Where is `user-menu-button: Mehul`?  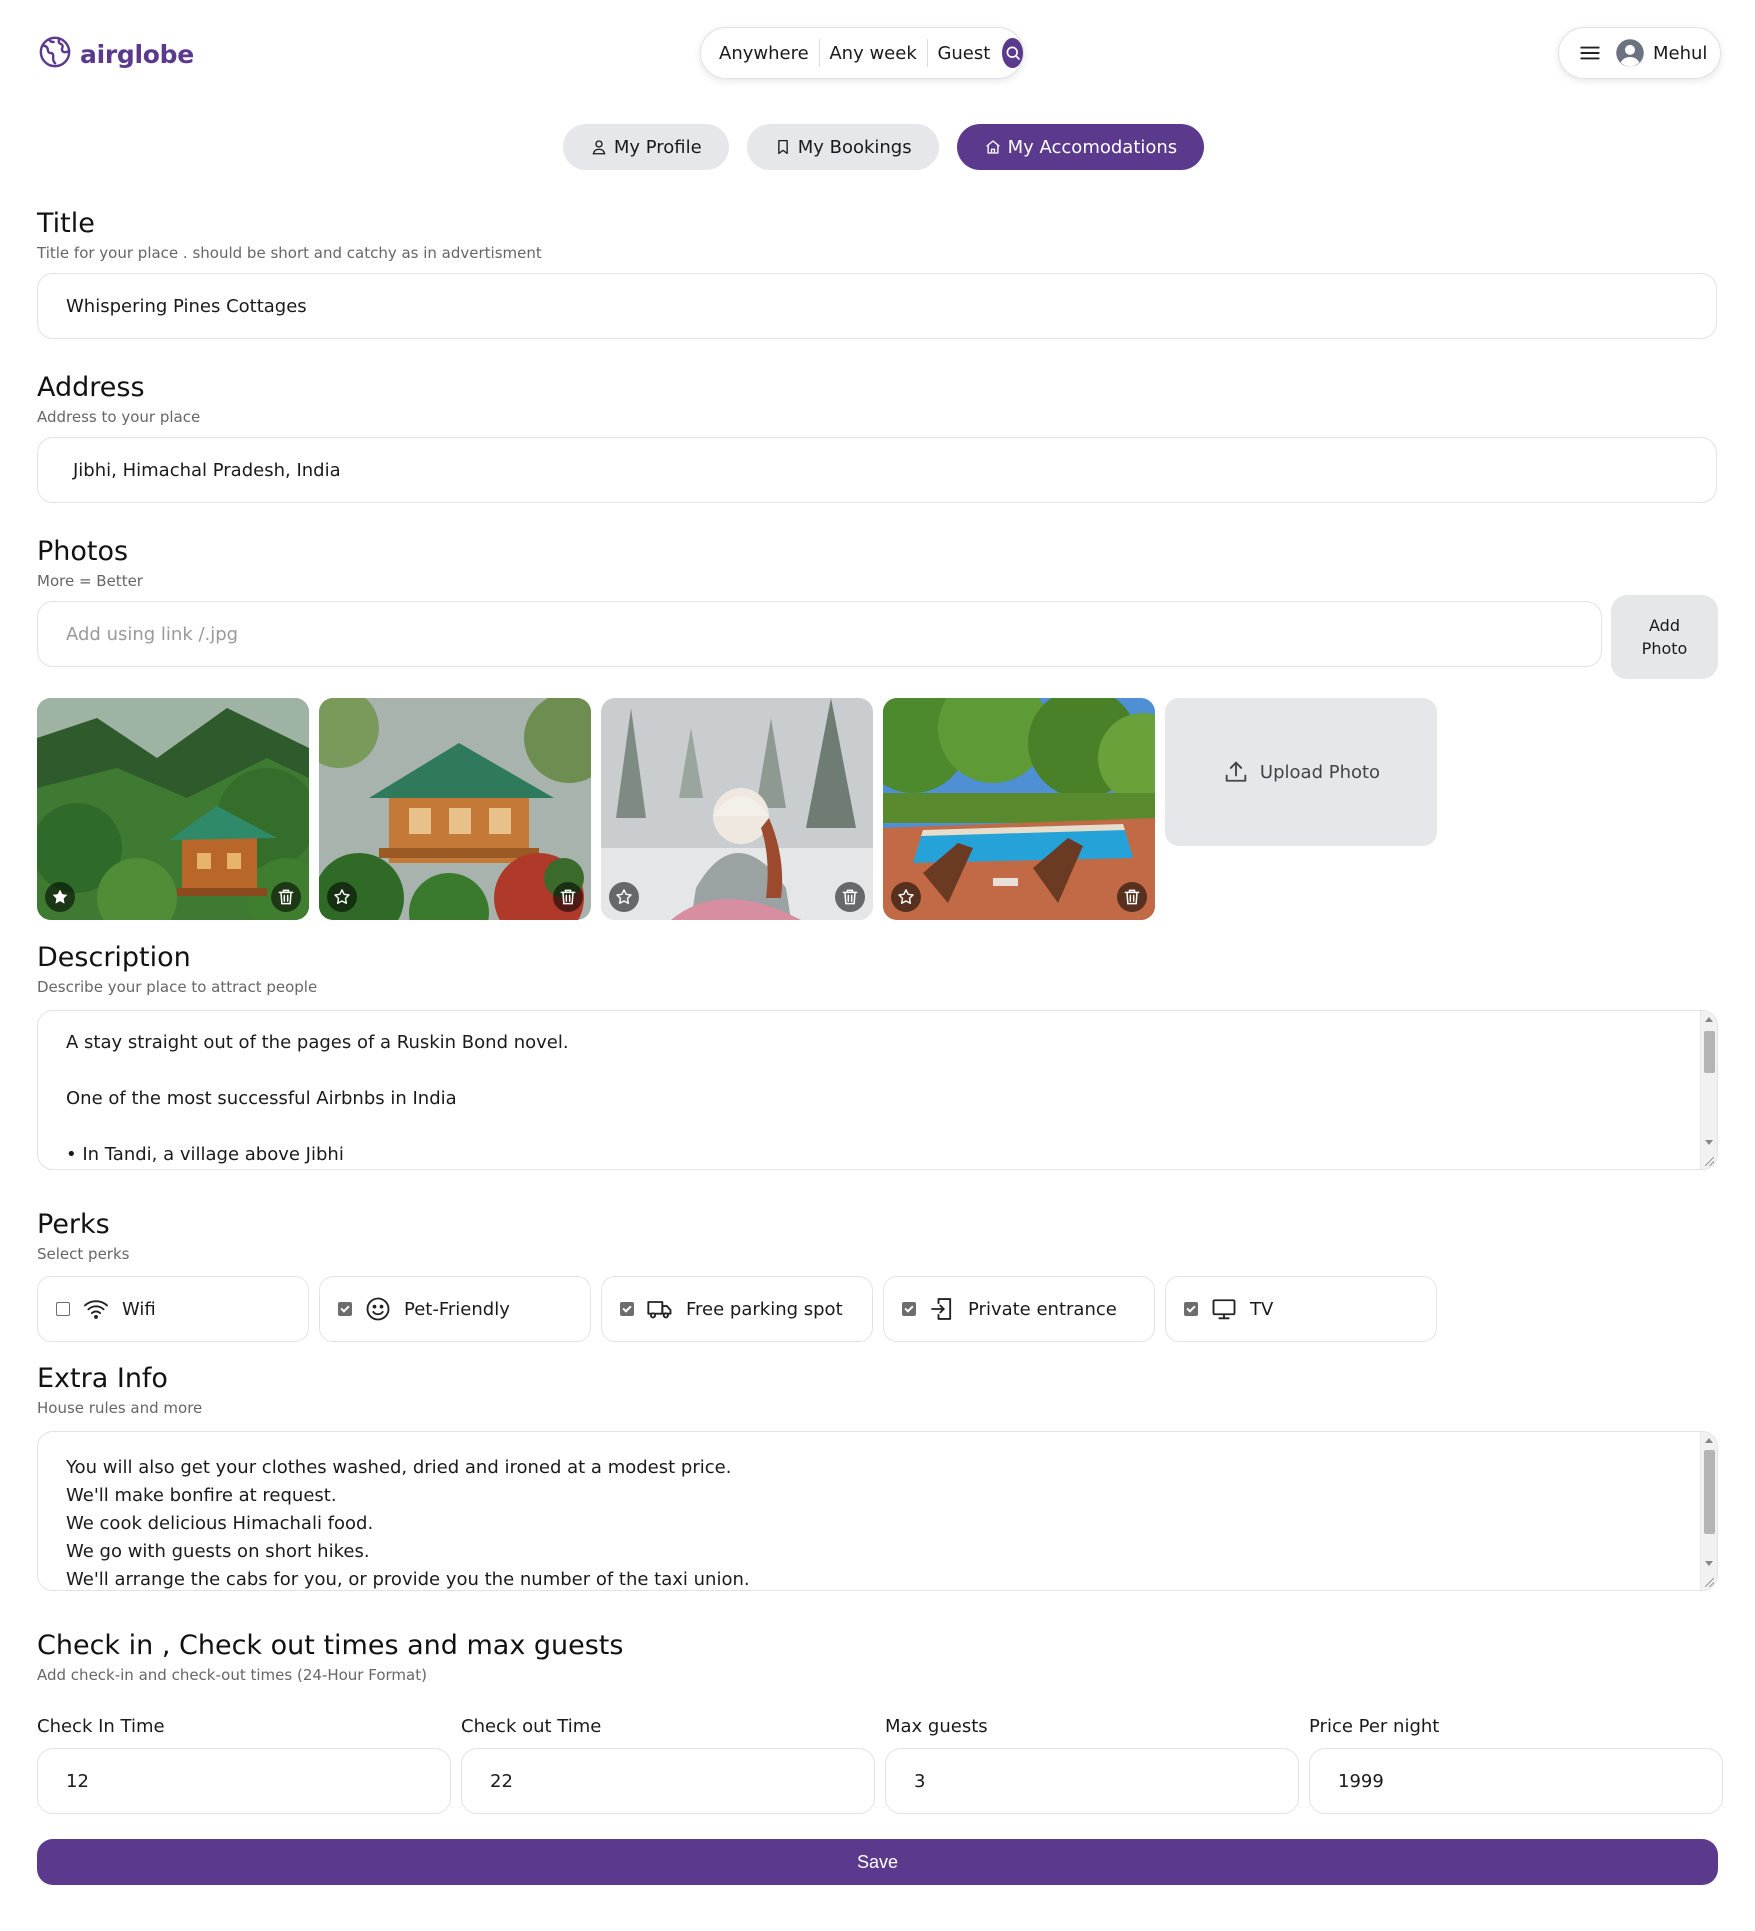
user-menu-button: Mehul is located at coordinates (1639, 53).